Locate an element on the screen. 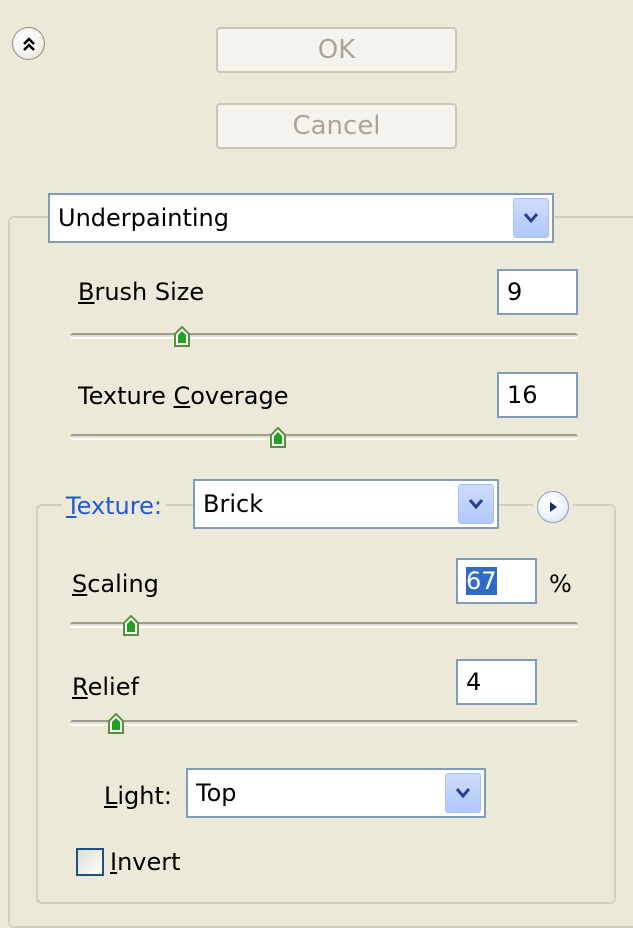 The width and height of the screenshot is (633, 928). double-chevron-up-icon is located at coordinates (28, 43).